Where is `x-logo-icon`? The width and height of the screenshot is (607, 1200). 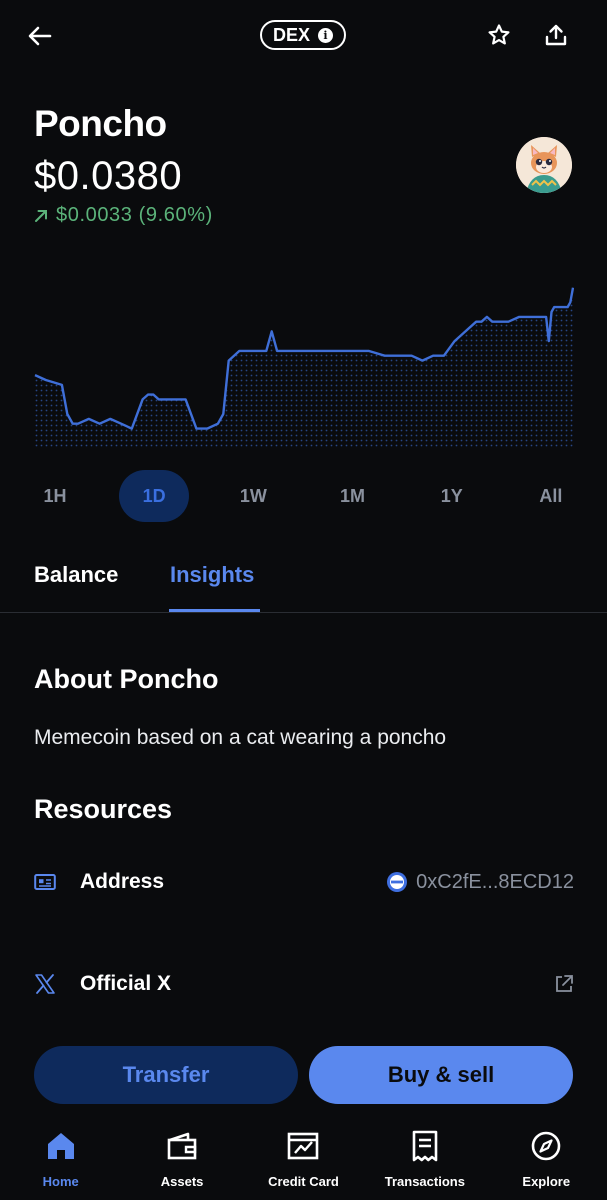 x-logo-icon is located at coordinates (45, 984).